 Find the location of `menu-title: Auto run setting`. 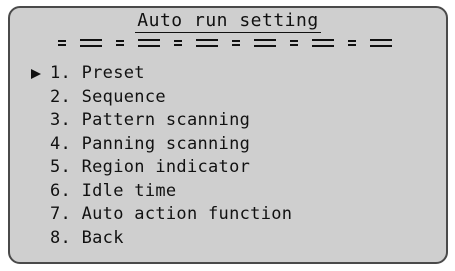

menu-title: Auto run setting is located at coordinates (228, 21).